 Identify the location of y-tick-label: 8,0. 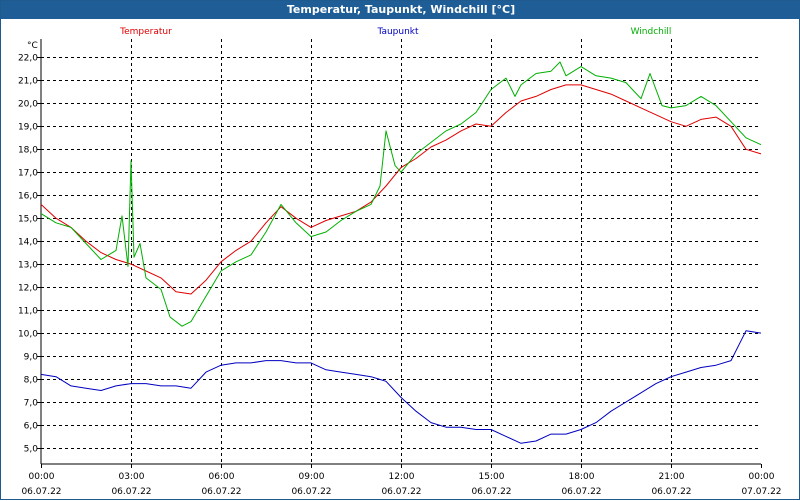
(31, 381).